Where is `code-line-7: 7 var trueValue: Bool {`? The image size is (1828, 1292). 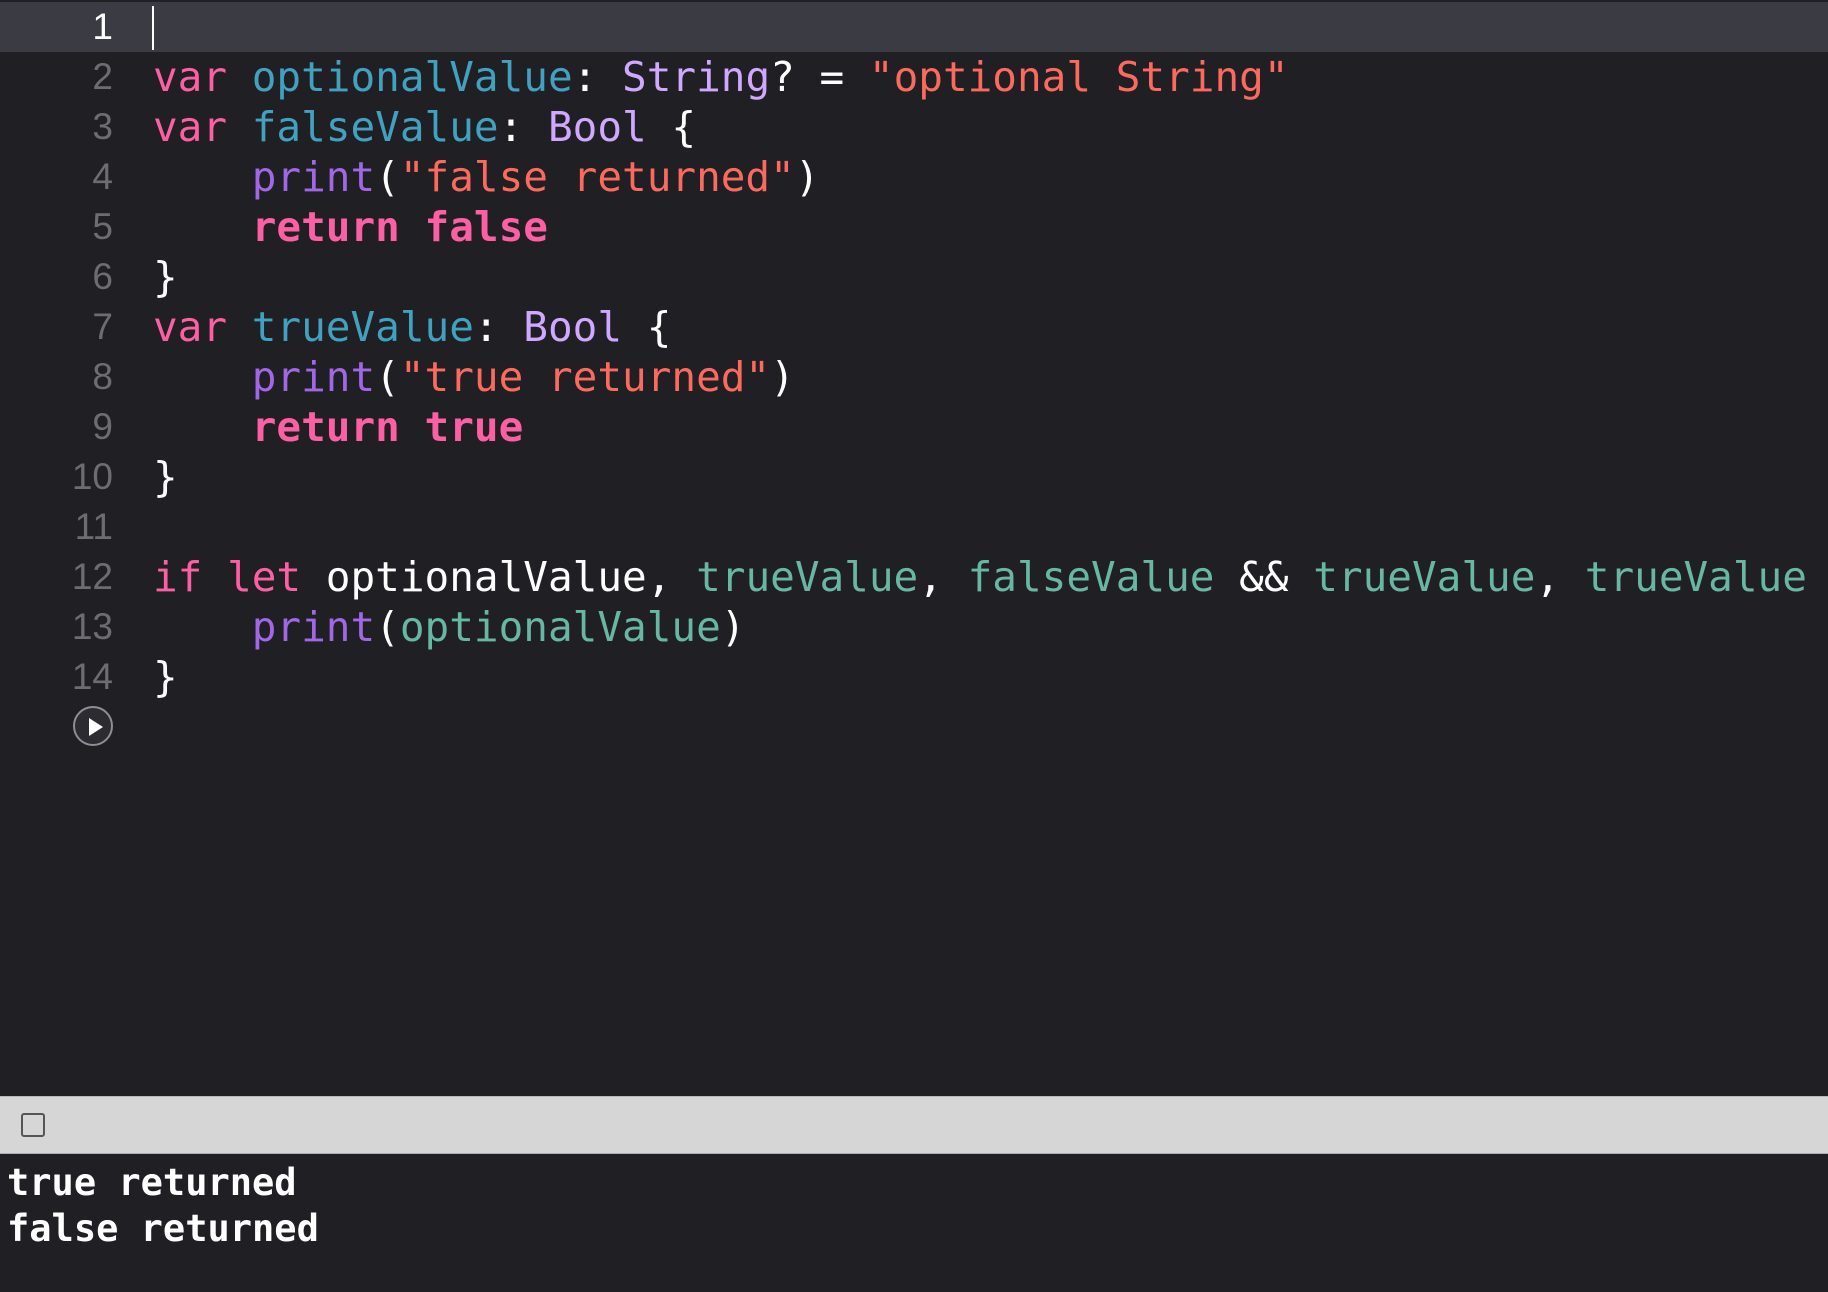 code-line-7: 7 var trueValue: Bool { is located at coordinates (914, 327).